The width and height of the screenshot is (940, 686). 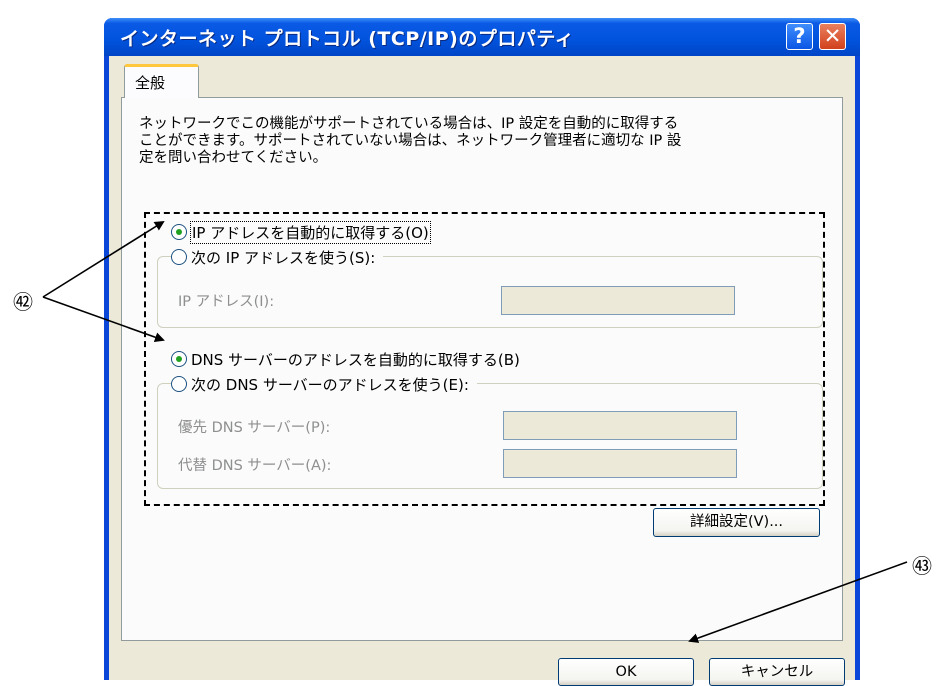 What do you see at coordinates (103, 259) in the screenshot?
I see `arrow-to-ip-auto` at bounding box center [103, 259].